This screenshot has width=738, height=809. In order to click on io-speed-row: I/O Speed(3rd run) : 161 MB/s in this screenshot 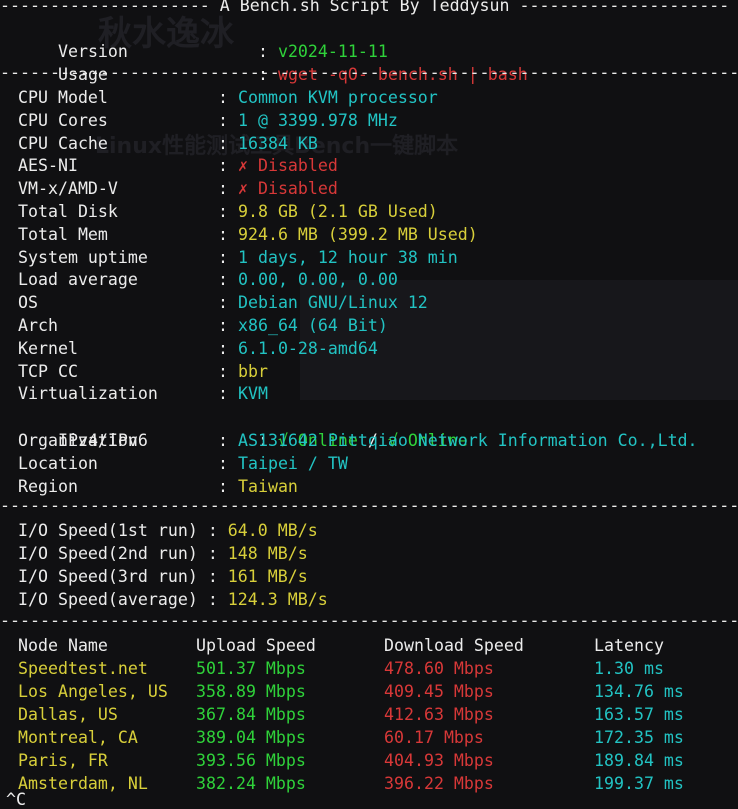, I will do `click(163, 576)`.